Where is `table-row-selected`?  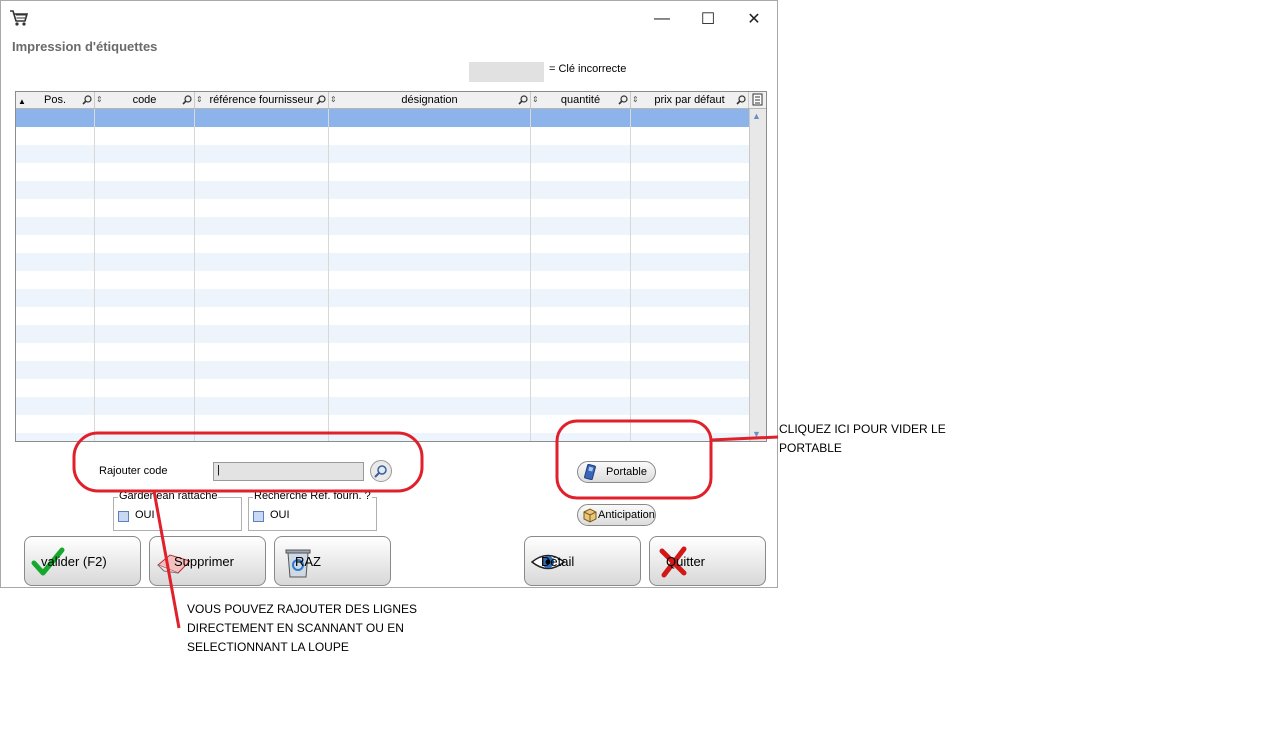
table-row-selected is located at coordinates (382, 118).